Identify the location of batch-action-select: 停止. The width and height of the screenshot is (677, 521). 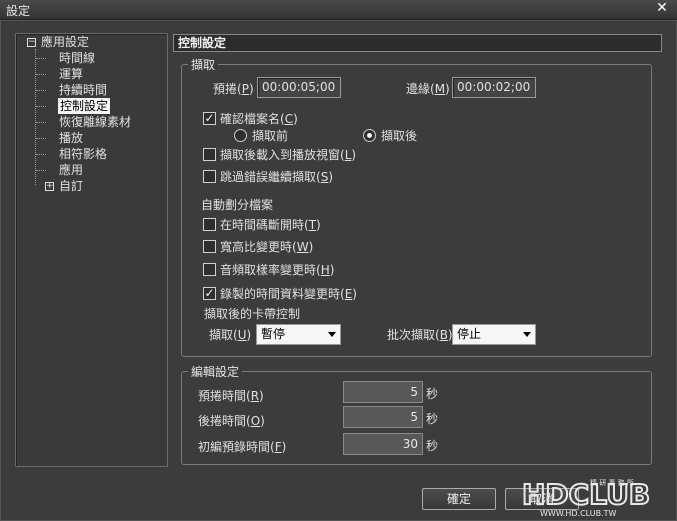
(494, 334).